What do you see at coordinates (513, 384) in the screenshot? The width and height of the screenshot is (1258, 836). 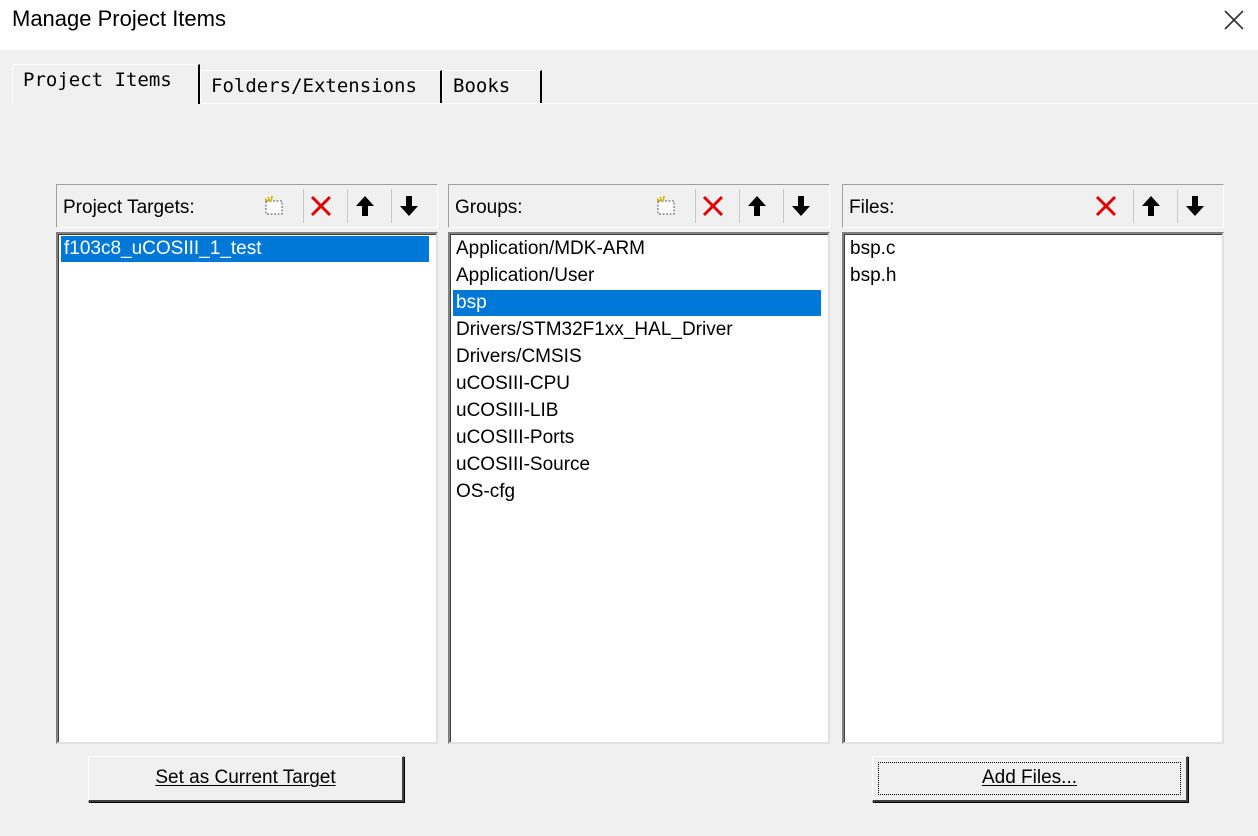 I see `group-item: uCOSIII-CPU` at bounding box center [513, 384].